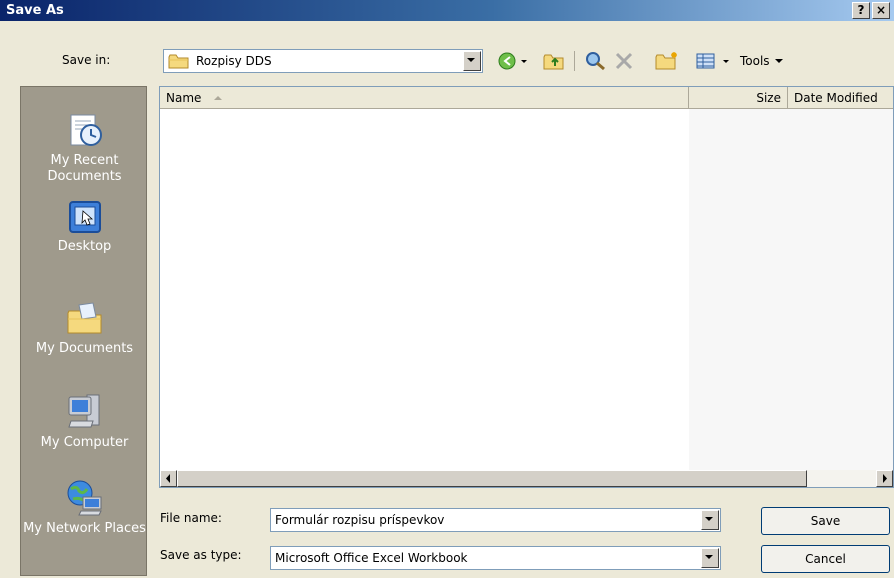 The height and width of the screenshot is (578, 894). I want to click on search-web-icon, so click(595, 61).